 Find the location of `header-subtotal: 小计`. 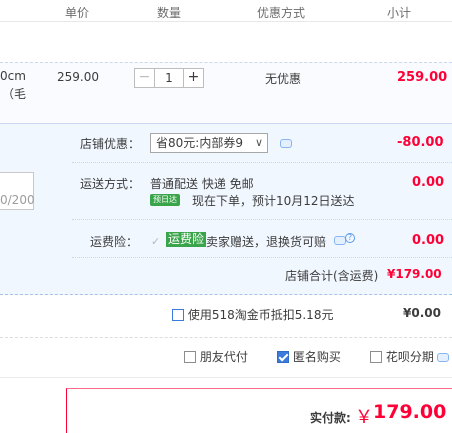

header-subtotal: 小计 is located at coordinates (399, 13).